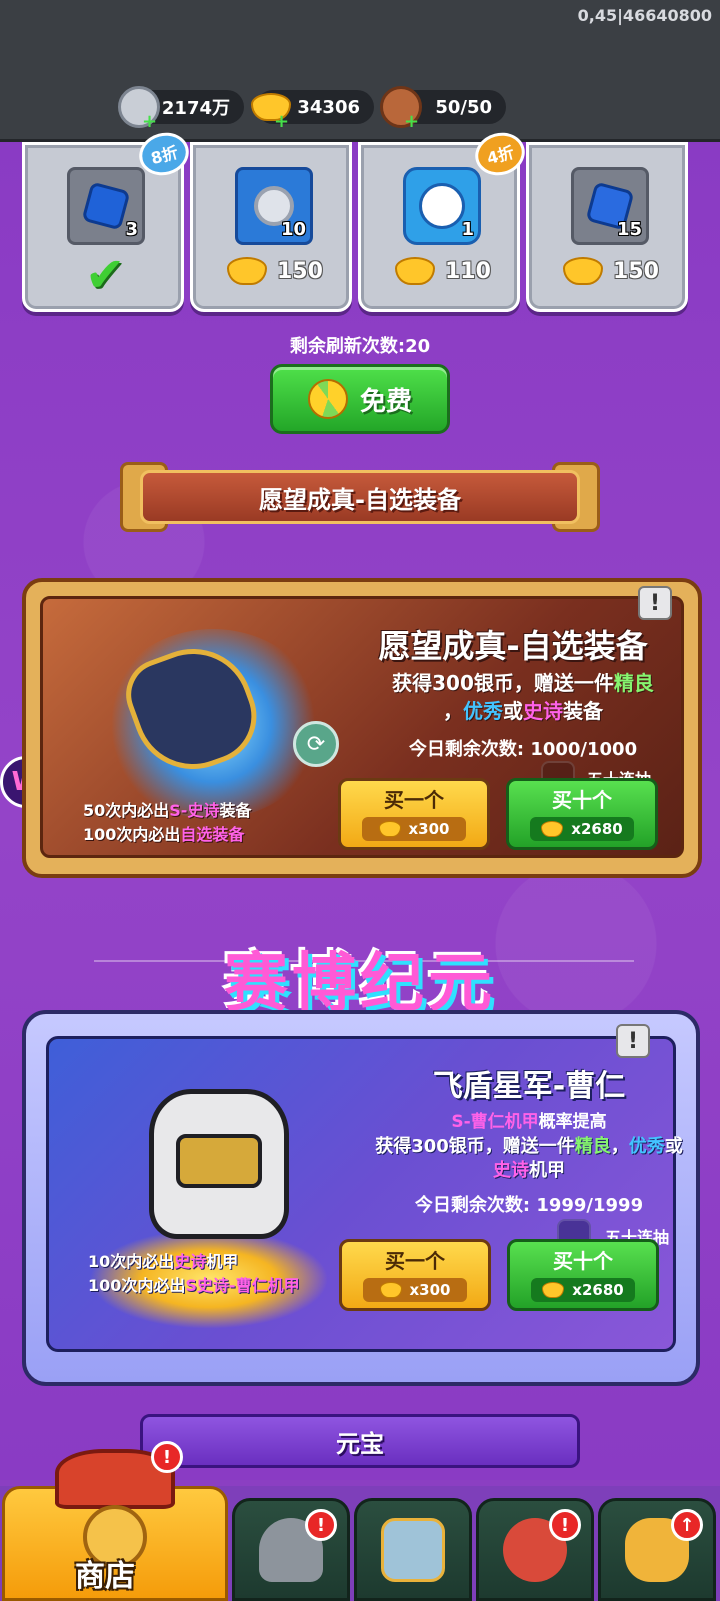 The height and width of the screenshot is (1601, 720). Describe the element at coordinates (657, 1549) in the screenshot. I see `nav-tab-upgrade: ↑` at that location.